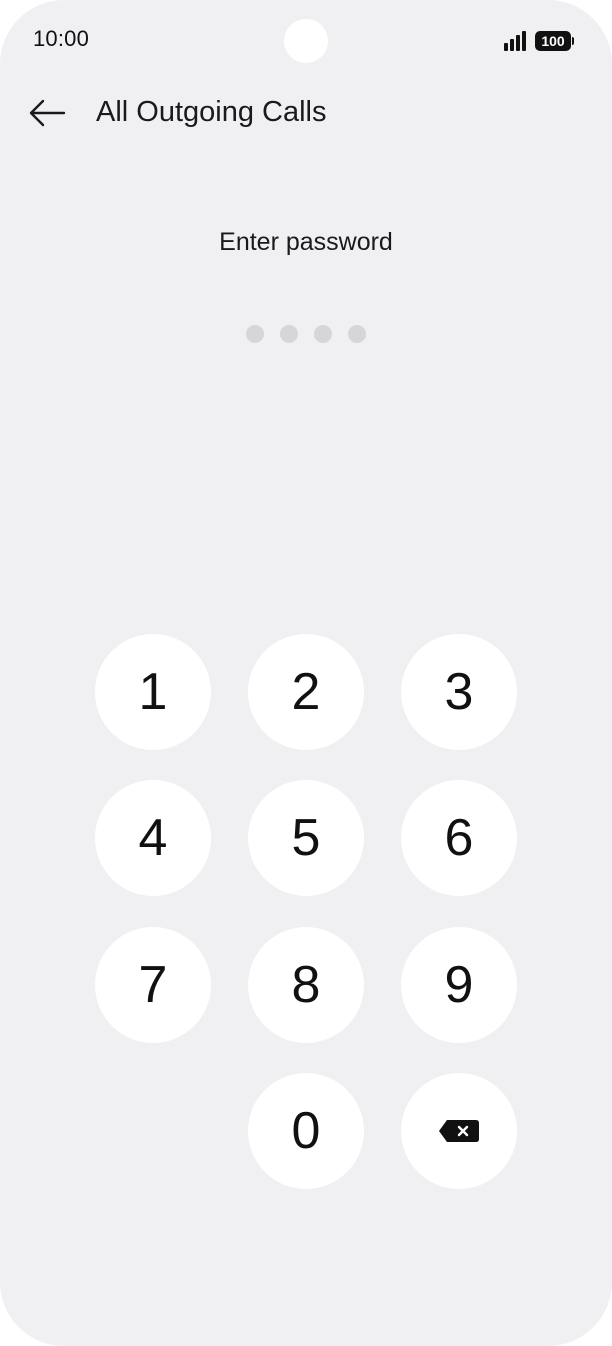 This screenshot has width=612, height=1346. What do you see at coordinates (306, 985) in the screenshot?
I see `keypad-key-8: 8` at bounding box center [306, 985].